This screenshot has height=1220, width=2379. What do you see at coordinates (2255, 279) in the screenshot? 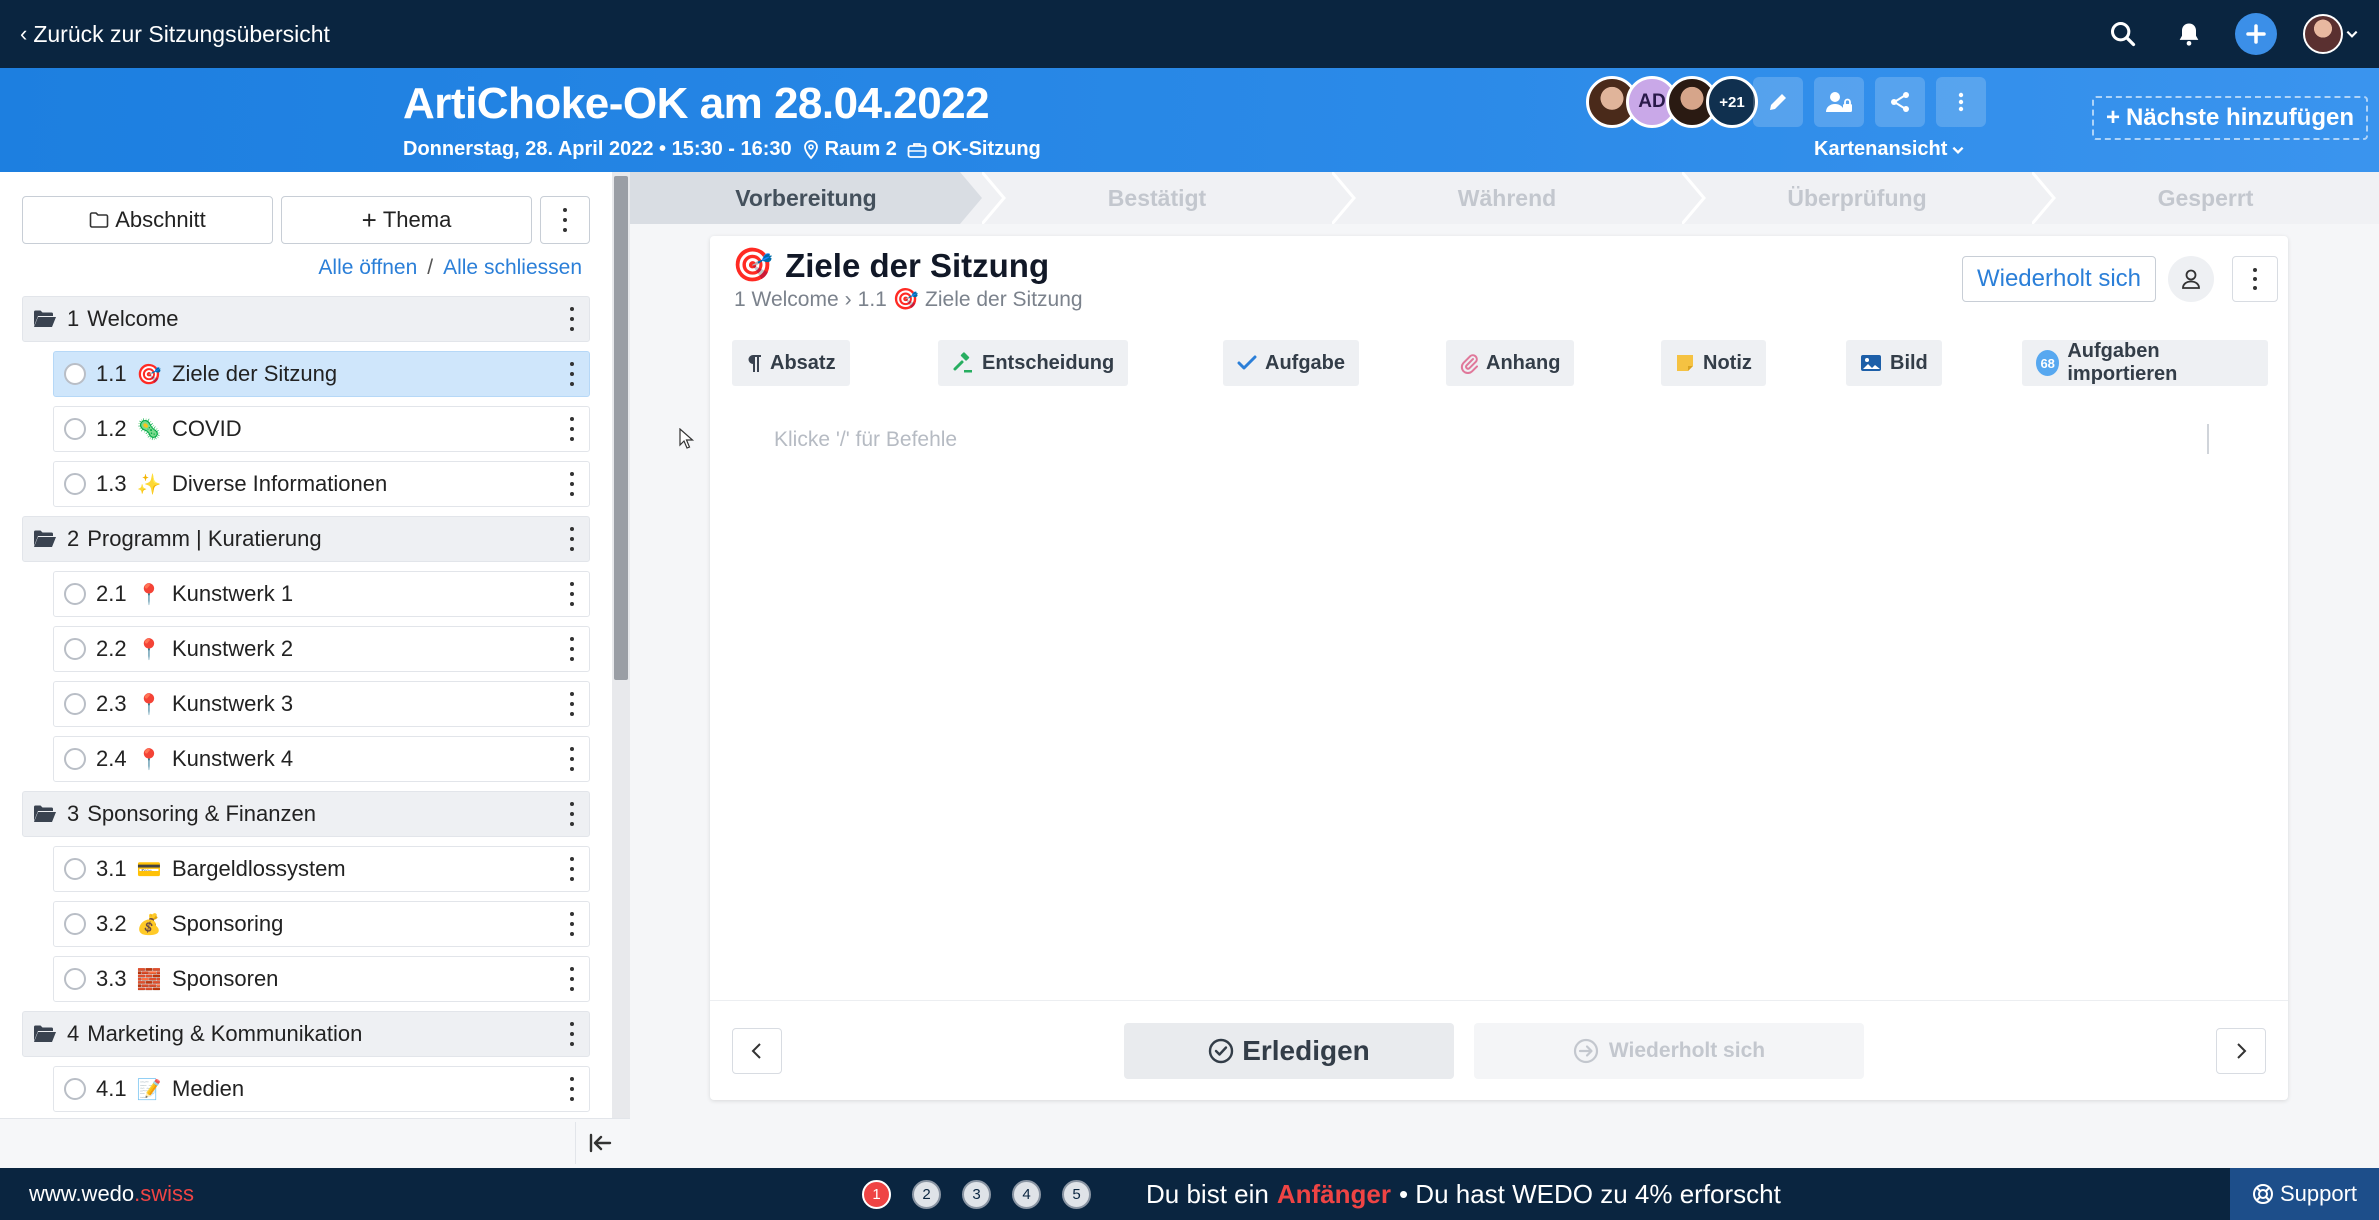
I see `topic-card-menu-button` at bounding box center [2255, 279].